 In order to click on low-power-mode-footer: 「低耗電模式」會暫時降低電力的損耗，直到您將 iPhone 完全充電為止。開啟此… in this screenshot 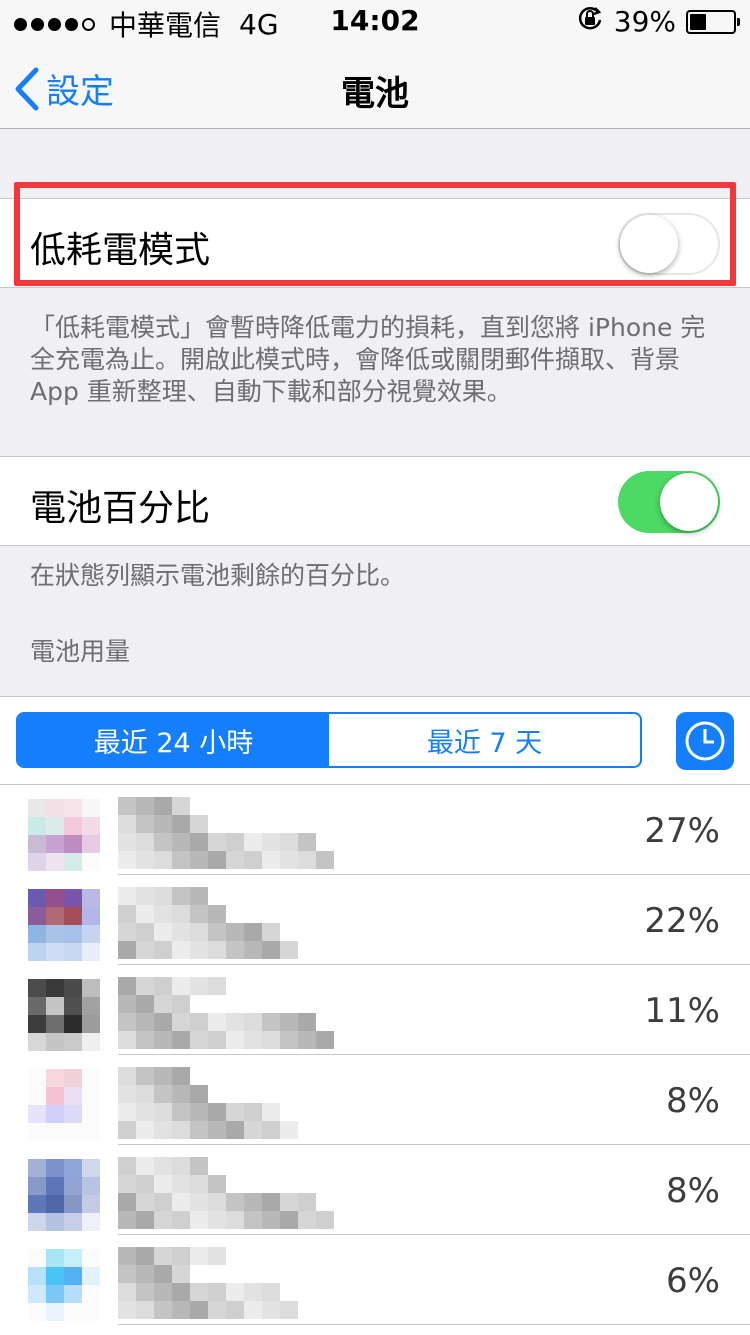, I will do `click(368, 359)`.